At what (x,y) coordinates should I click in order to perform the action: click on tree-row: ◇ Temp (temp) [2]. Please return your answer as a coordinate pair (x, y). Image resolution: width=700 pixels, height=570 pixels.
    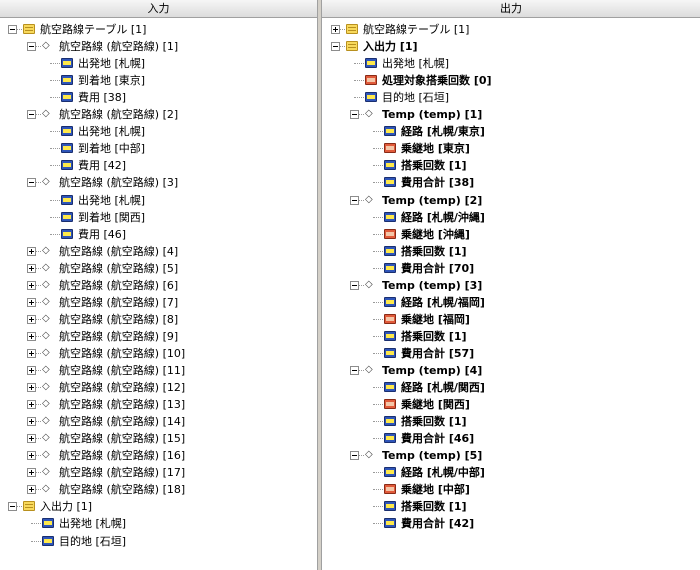
    Looking at the image, I should click on (511, 200).